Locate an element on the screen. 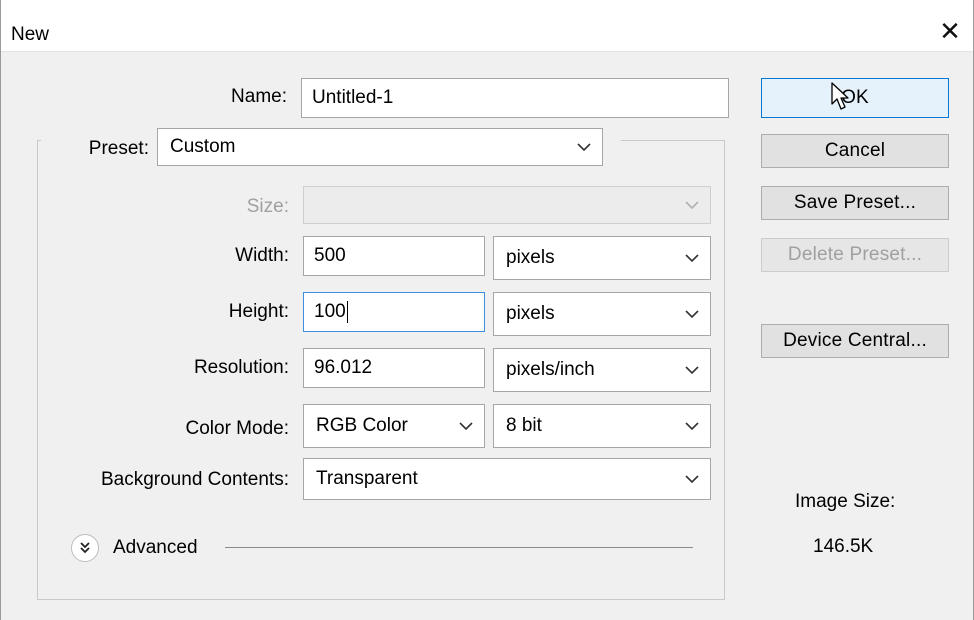 The width and height of the screenshot is (974, 620). advanced-toggle is located at coordinates (85, 548).